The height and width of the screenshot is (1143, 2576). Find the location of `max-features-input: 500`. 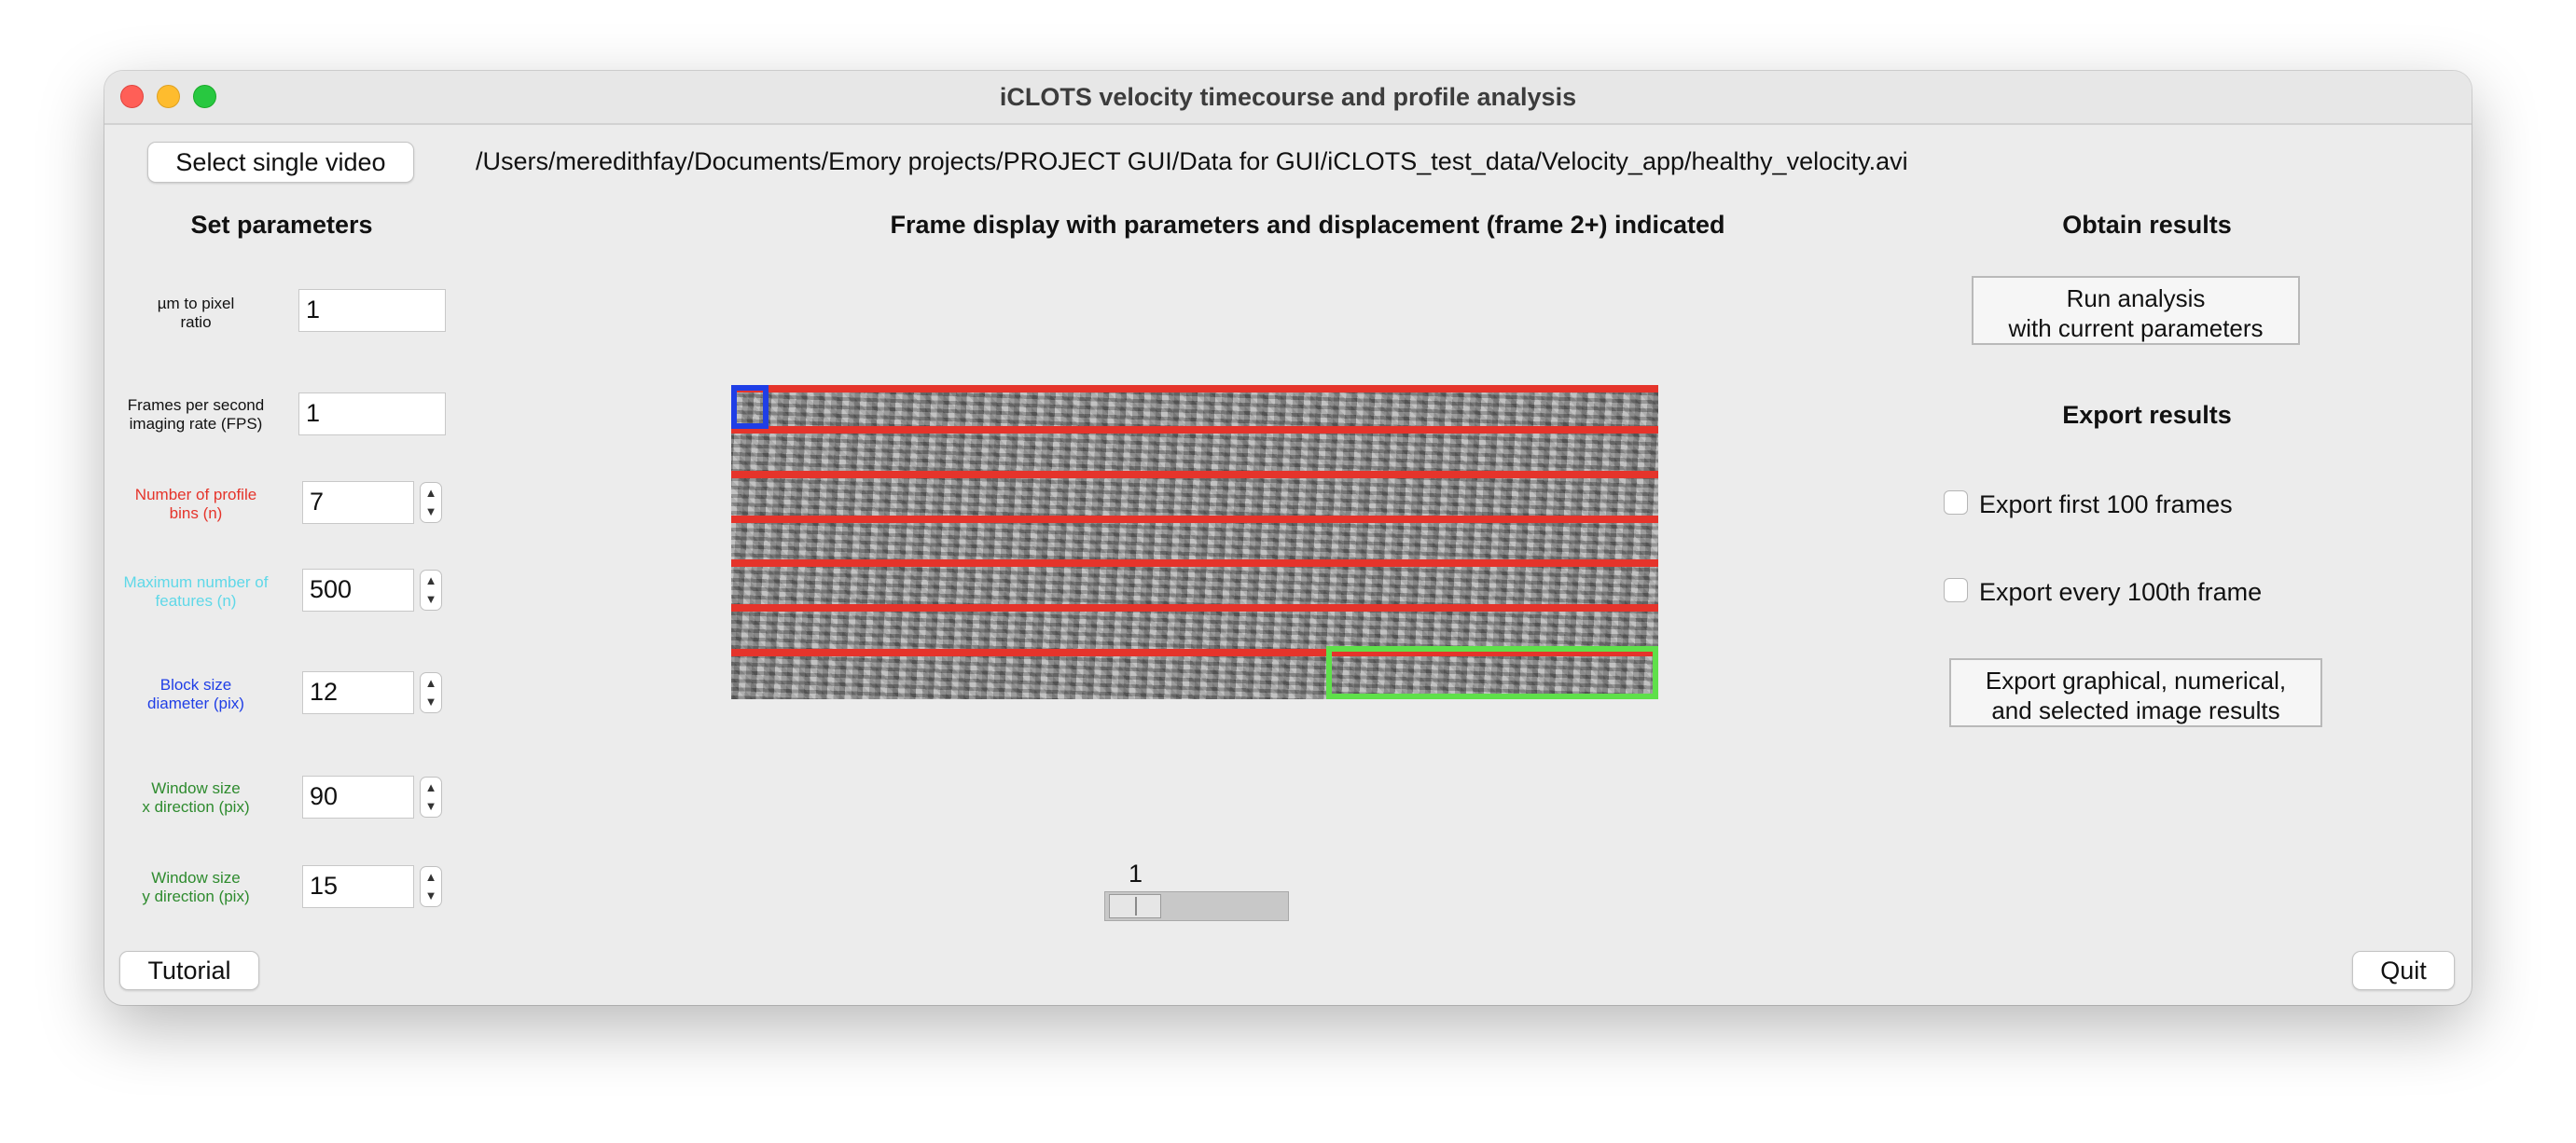

max-features-input: 500 is located at coordinates (358, 590).